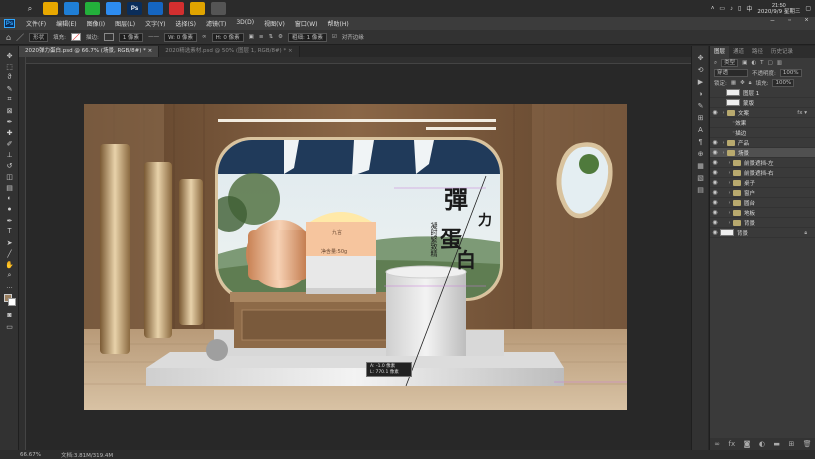 Image resolution: width=815 pixels, height=459 pixels. Describe the element at coordinates (762, 93) in the screenshot. I see `layer-row: 图层 1` at that location.